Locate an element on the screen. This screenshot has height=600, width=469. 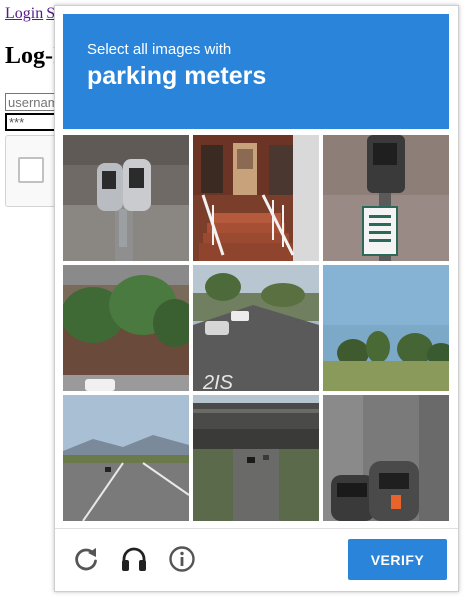
trees-sky-image is located at coordinates (386, 328).